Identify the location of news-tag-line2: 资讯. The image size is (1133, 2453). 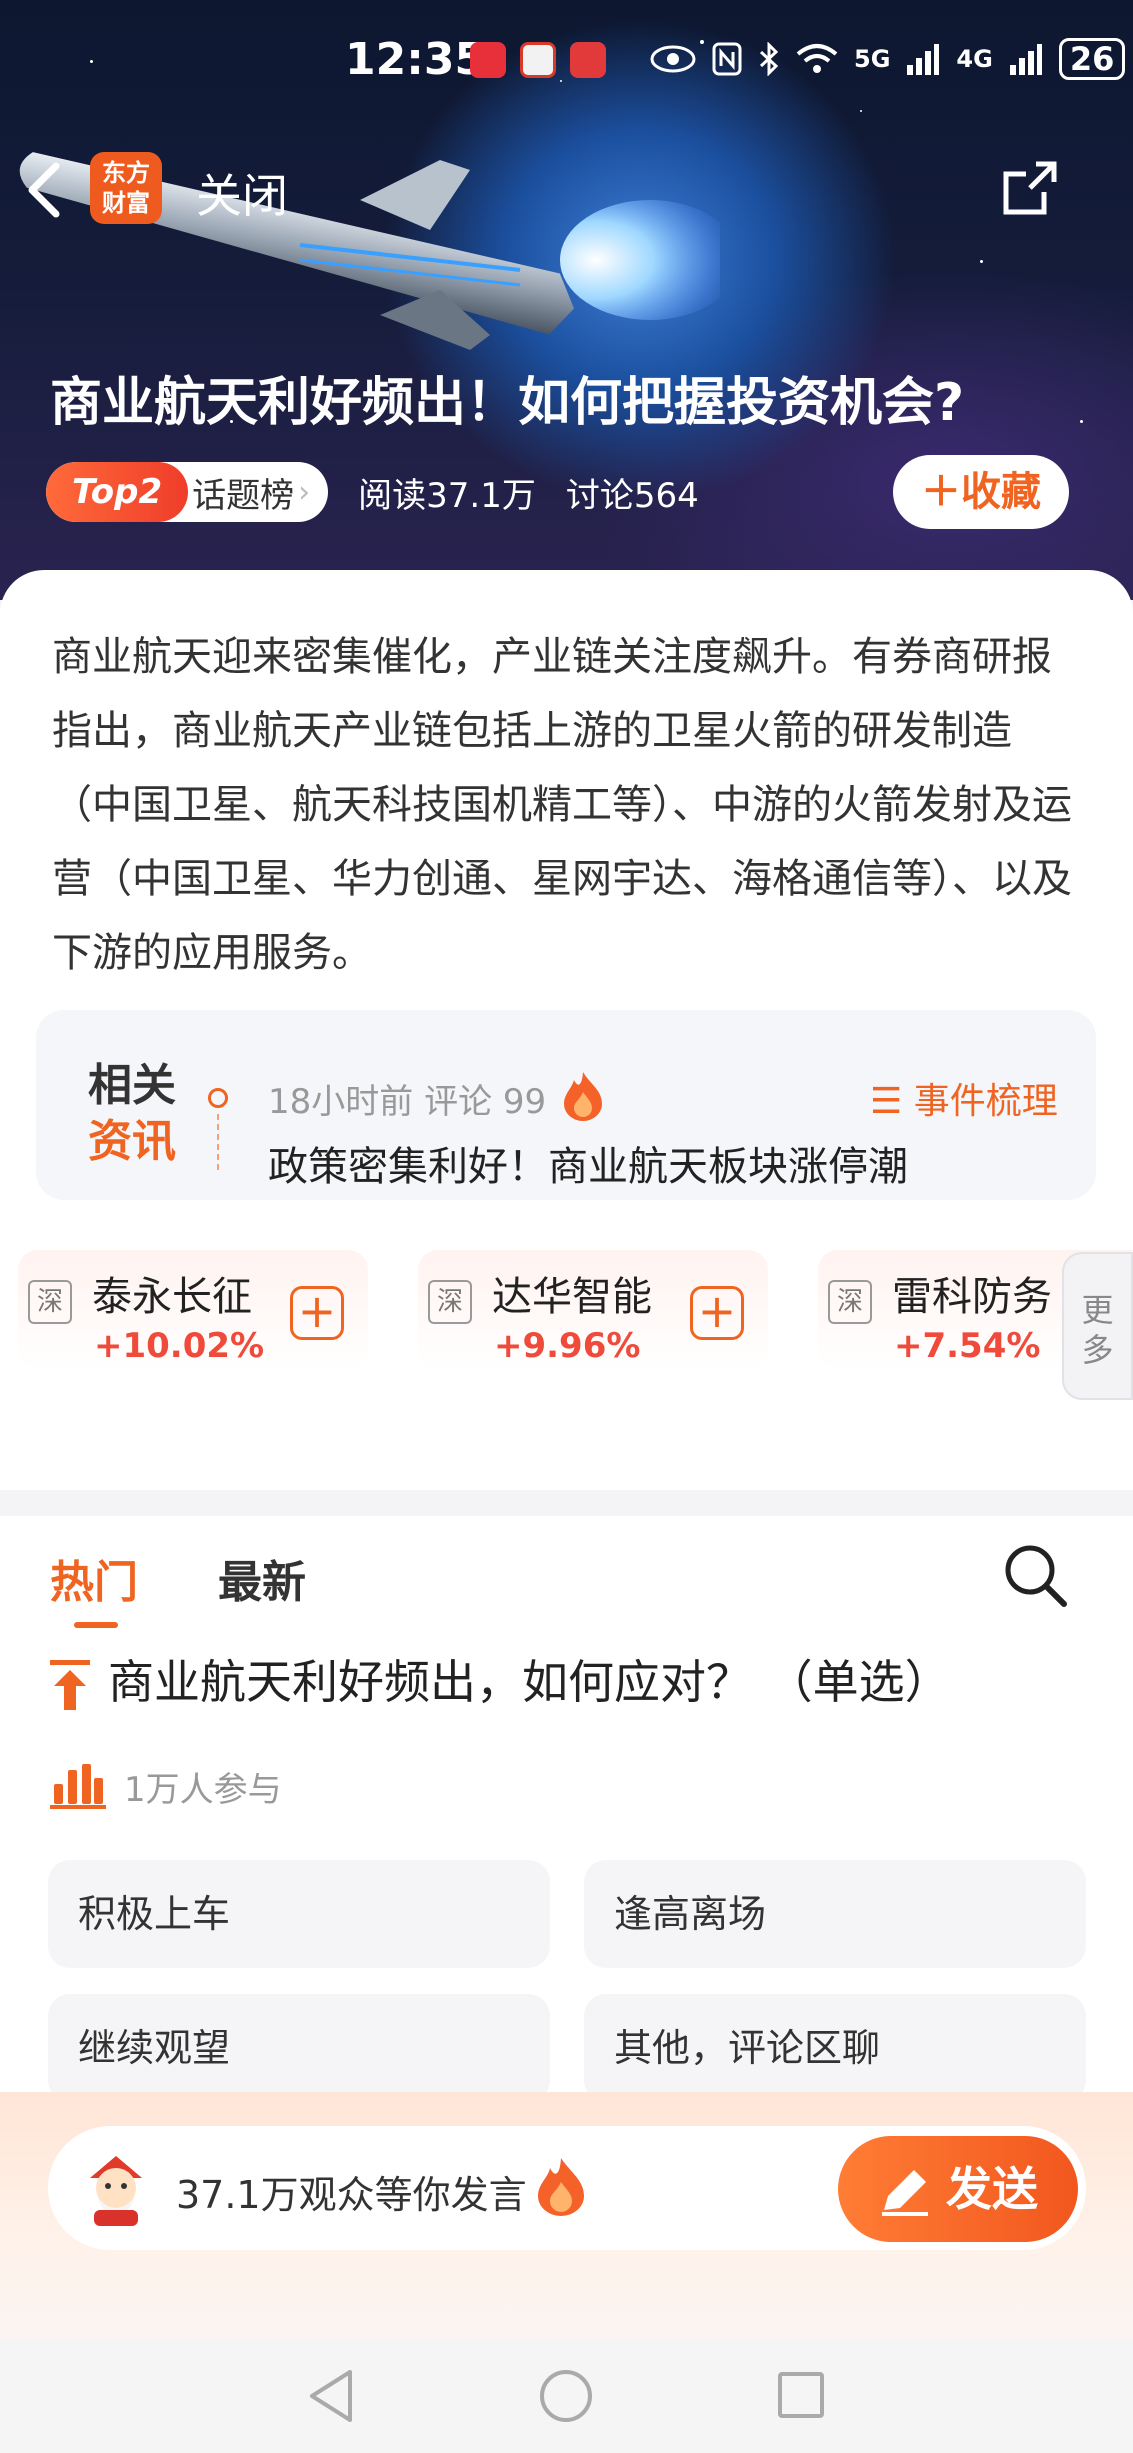
(132, 1141).